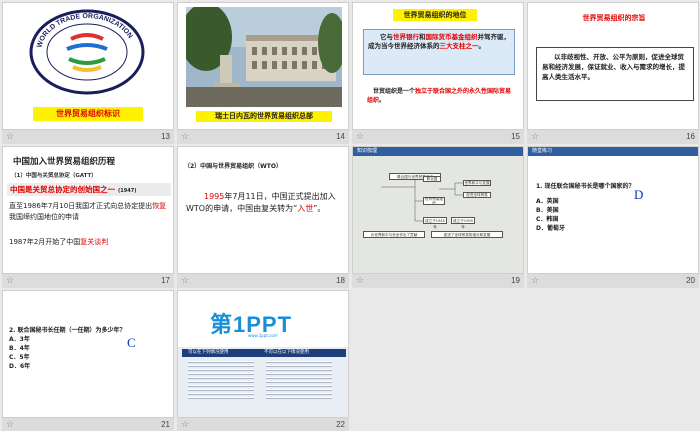 Image resolution: width=700 pixels, height=431 pixels. I want to click on answer-letter: D, so click(639, 194).